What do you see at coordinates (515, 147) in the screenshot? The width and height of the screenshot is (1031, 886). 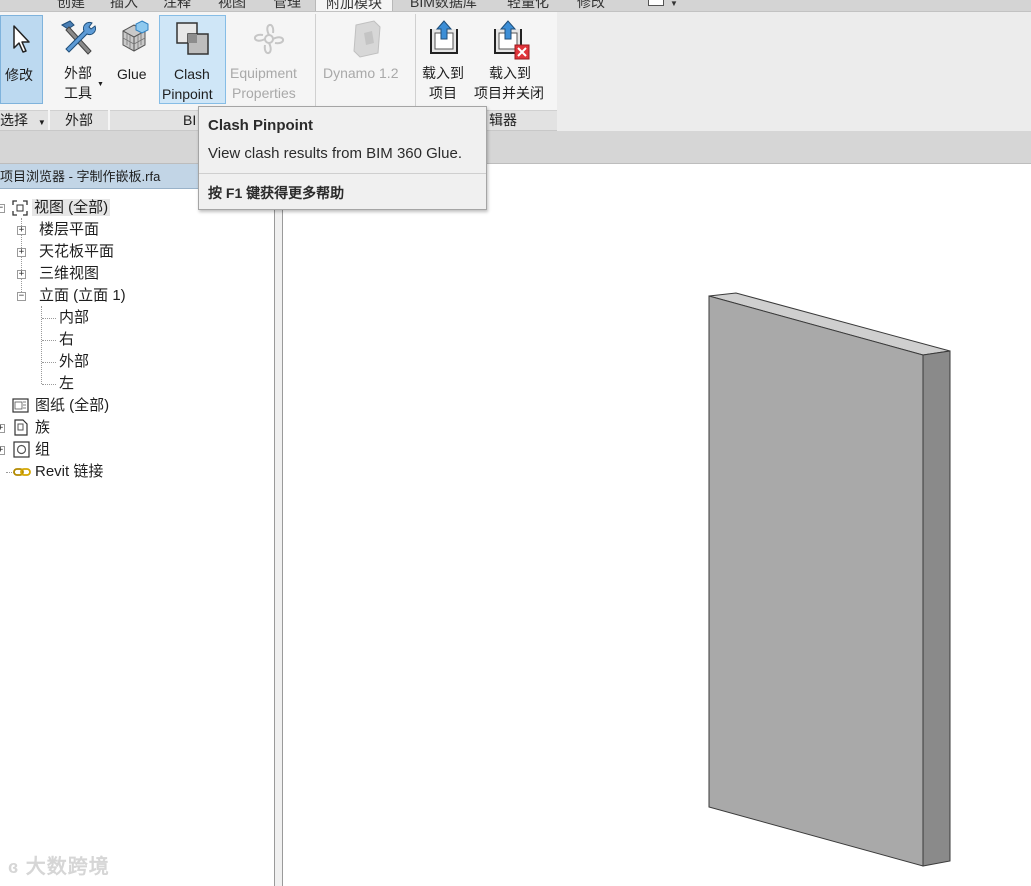 I see `options-bar` at bounding box center [515, 147].